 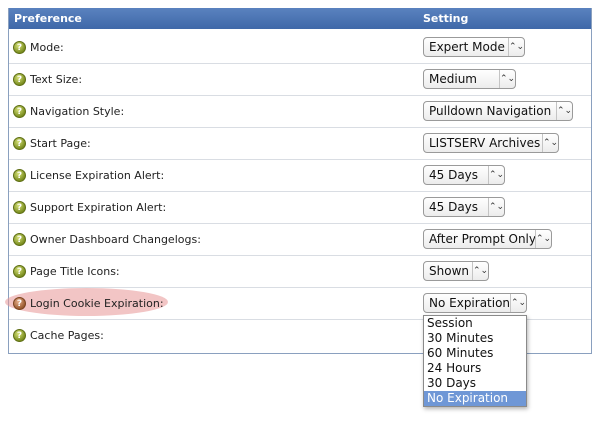 What do you see at coordinates (487, 239) in the screenshot?
I see `owner-dashboard-changelogs-select: After Prompt Only ⌃⌄` at bounding box center [487, 239].